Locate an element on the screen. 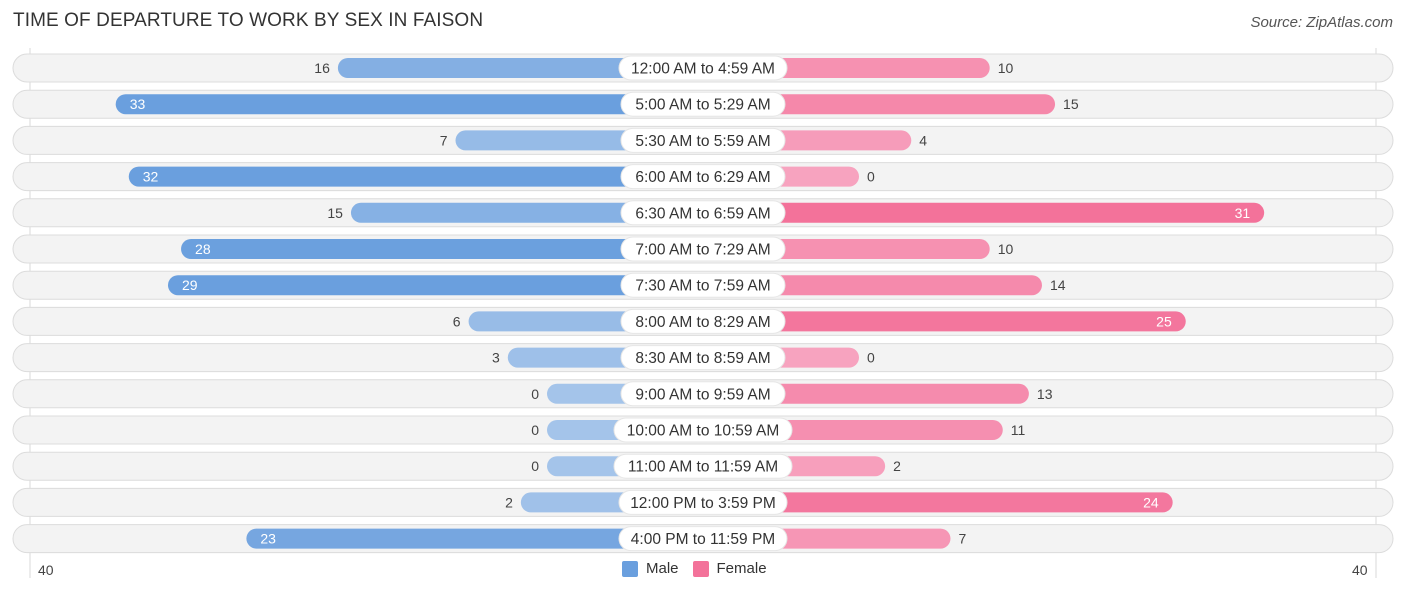 The height and width of the screenshot is (595, 1406). chart-row: 7:00 AM to 7:29 AM 28 10 is located at coordinates (703, 249).